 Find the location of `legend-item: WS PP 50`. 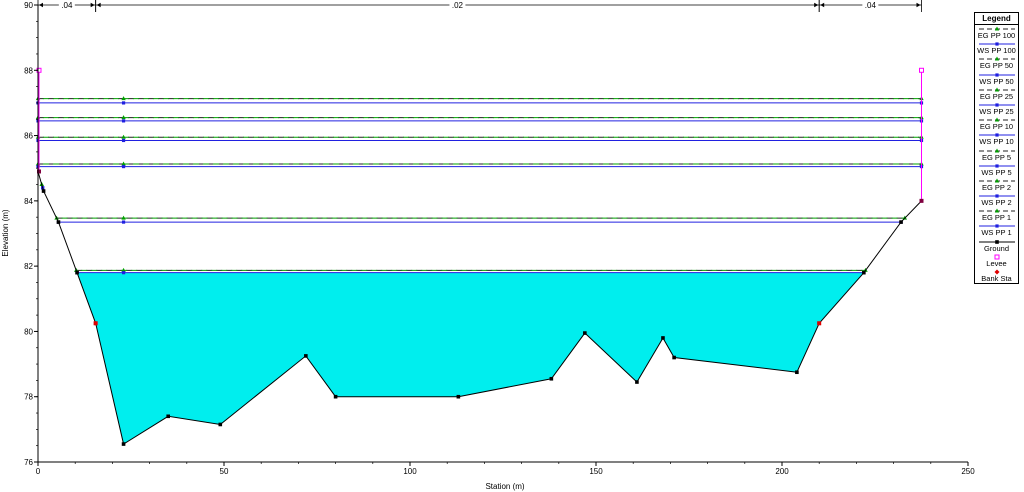

legend-item: WS PP 50 is located at coordinates (996, 78).